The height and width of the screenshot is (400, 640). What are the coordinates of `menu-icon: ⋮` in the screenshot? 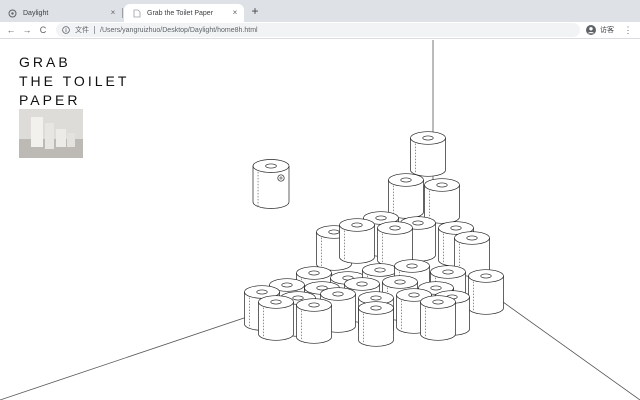 It's located at (628, 30).